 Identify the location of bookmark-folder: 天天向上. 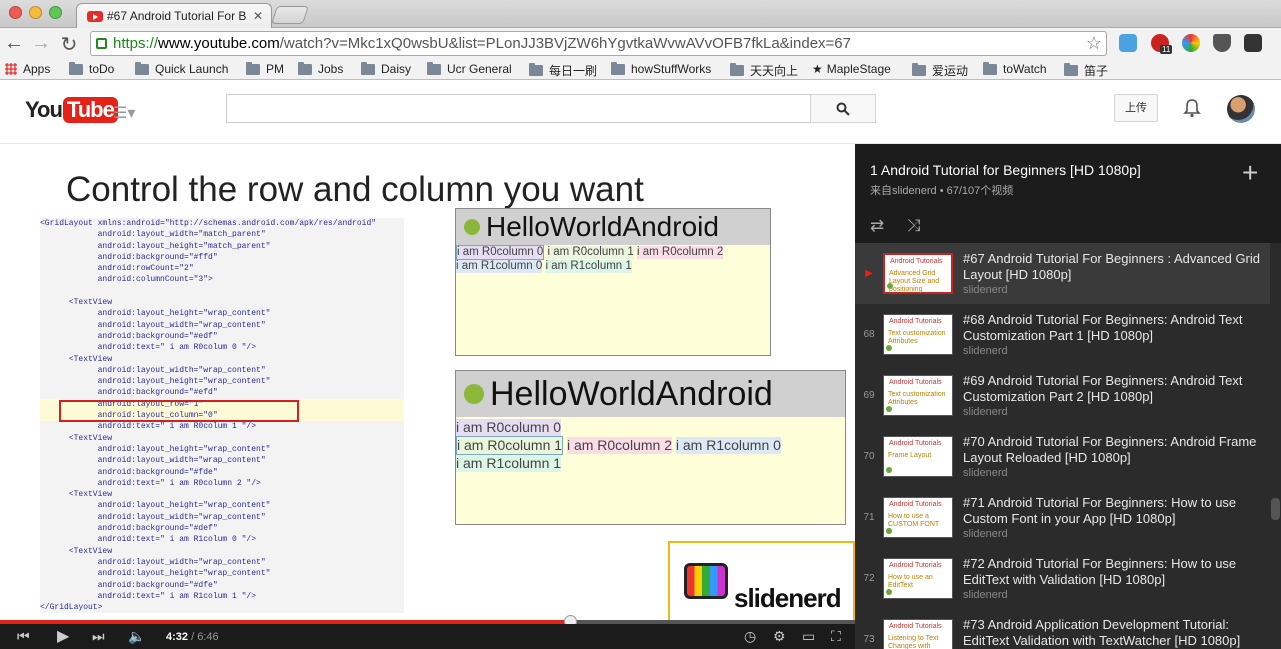
(764, 70).